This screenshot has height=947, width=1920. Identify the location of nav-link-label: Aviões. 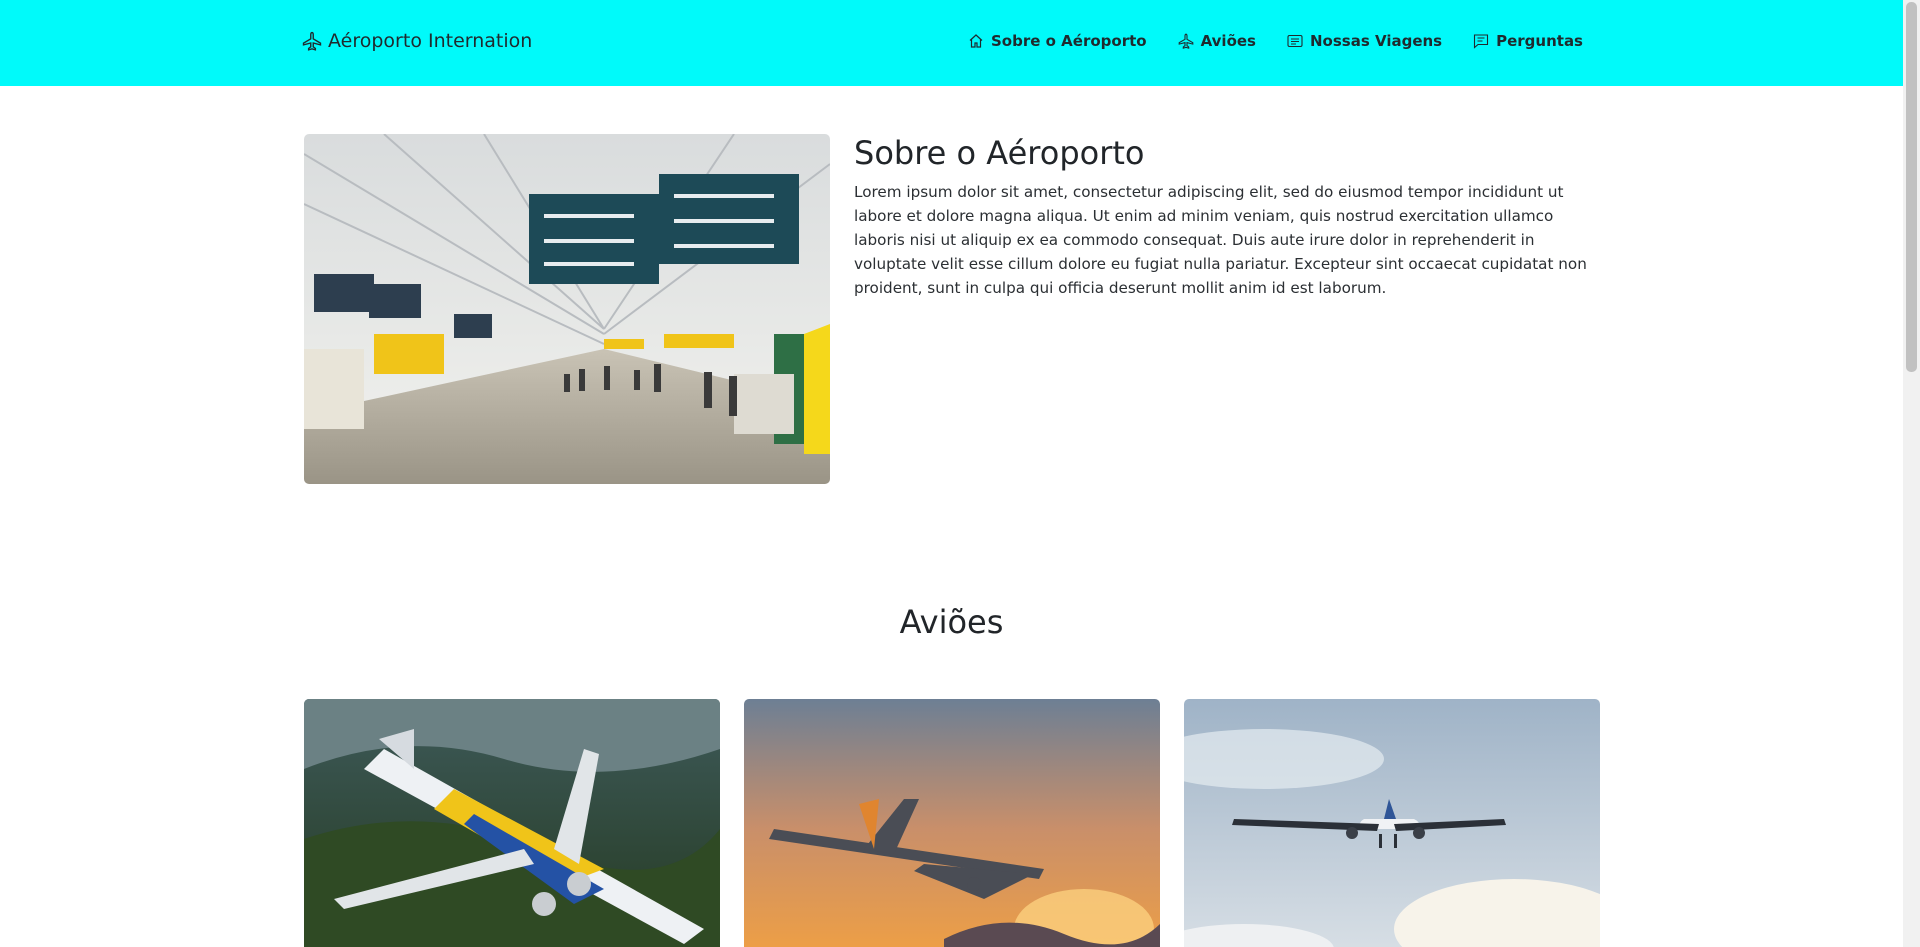
(1228, 41).